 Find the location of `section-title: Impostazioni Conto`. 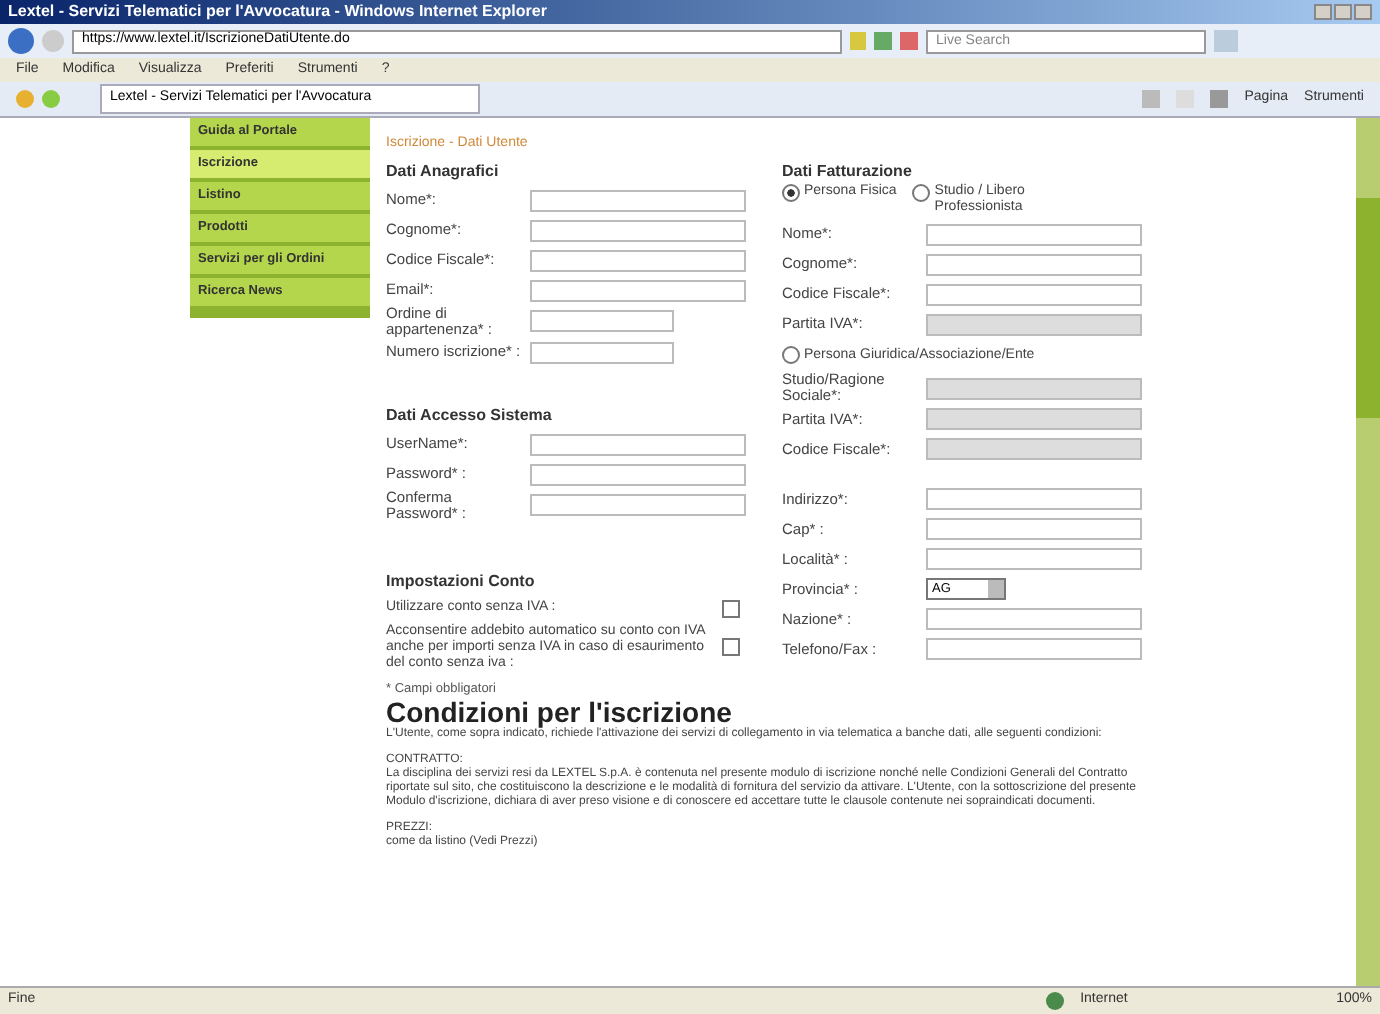

section-title: Impostazioni Conto is located at coordinates (461, 581).